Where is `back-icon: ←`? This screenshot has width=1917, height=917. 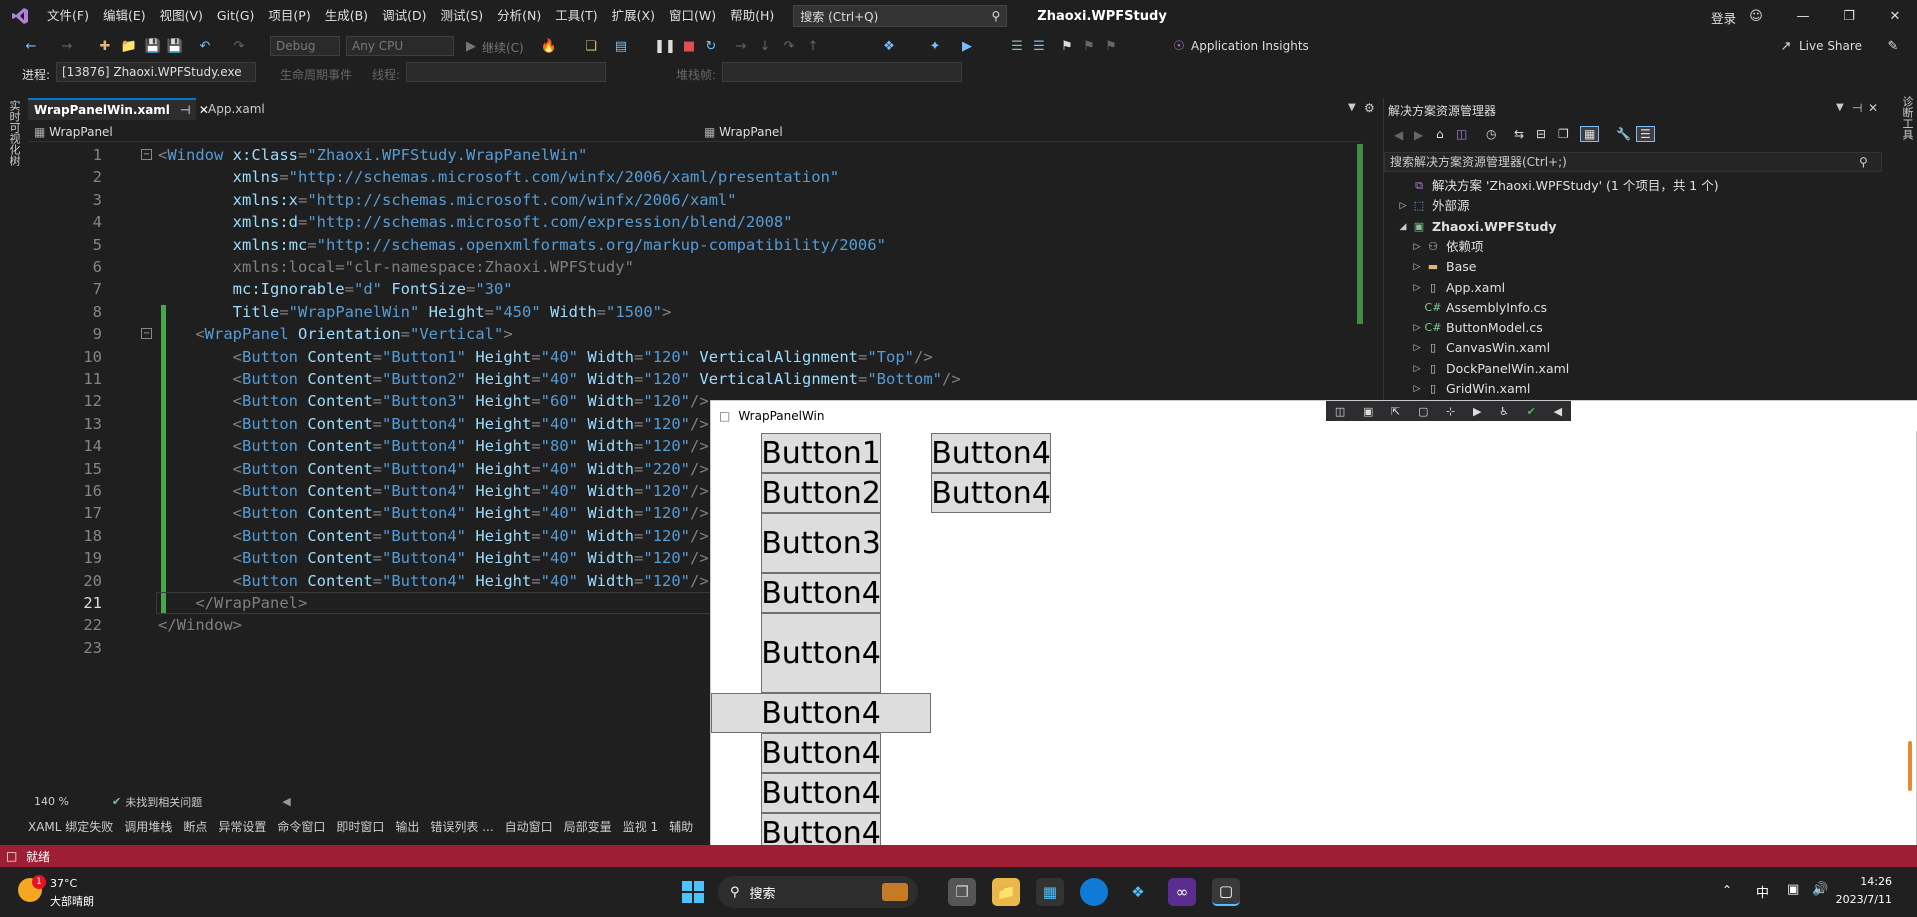
back-icon: ← is located at coordinates (31, 46).